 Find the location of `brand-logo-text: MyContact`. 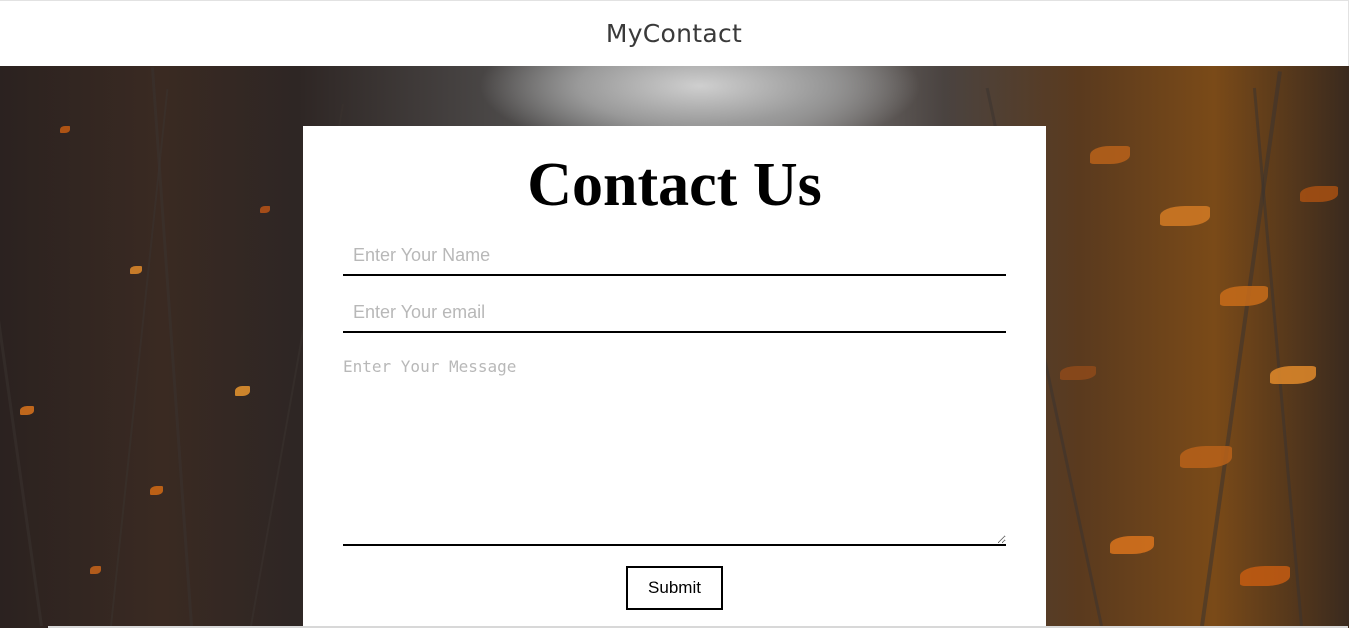

brand-logo-text: MyContact is located at coordinates (674, 33).